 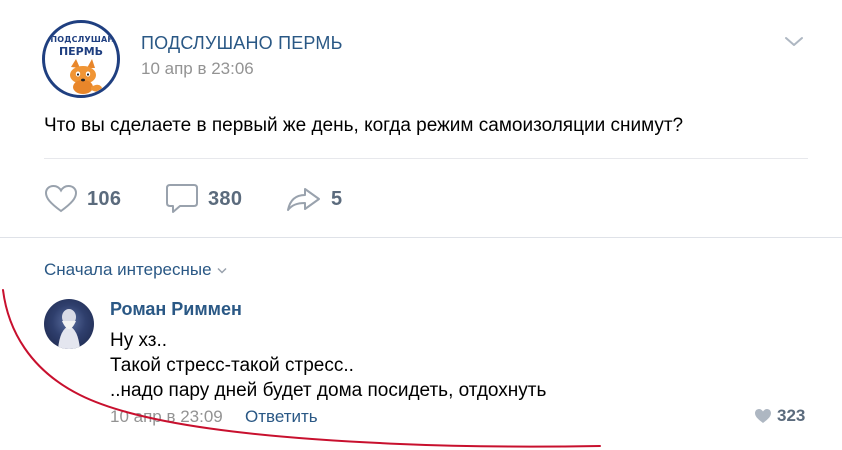 I want to click on commenter-avatar, so click(x=69, y=324).